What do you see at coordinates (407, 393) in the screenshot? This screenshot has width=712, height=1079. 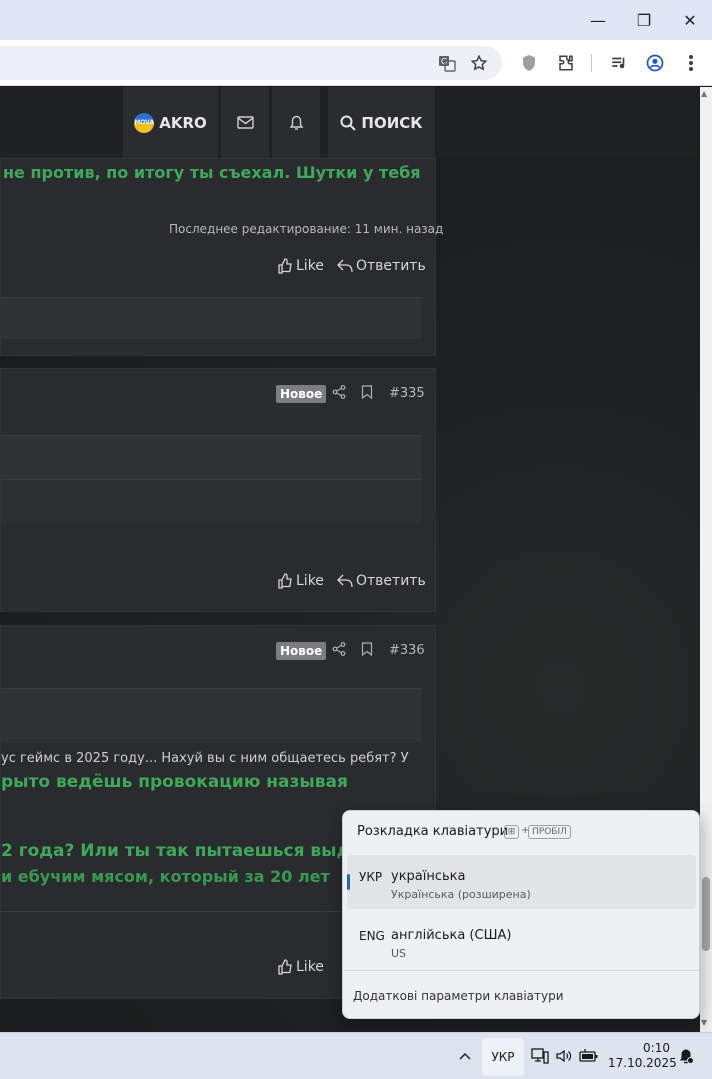 I see `post-number: #335` at bounding box center [407, 393].